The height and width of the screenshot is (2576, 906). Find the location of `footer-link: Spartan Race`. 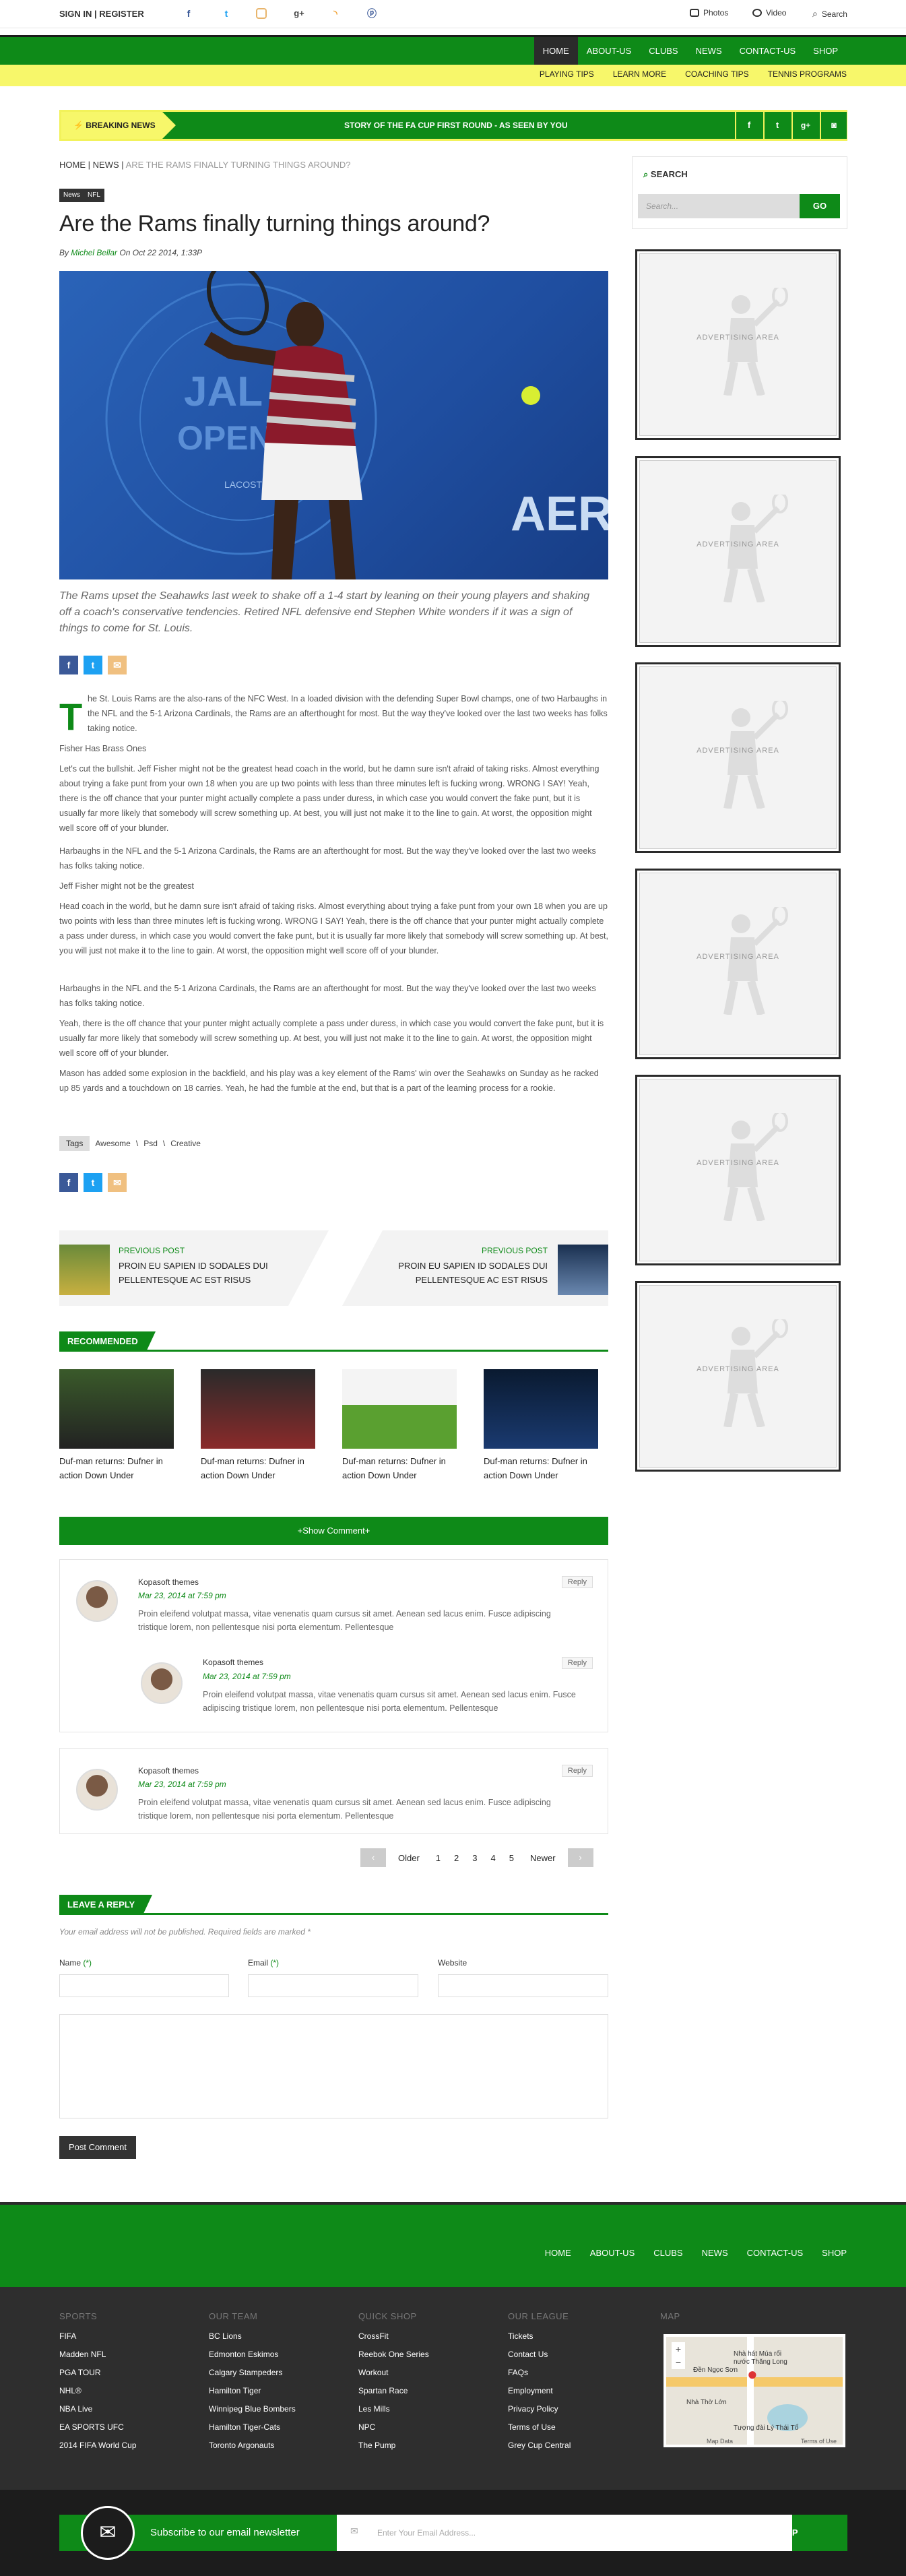

footer-link: Spartan Race is located at coordinates (383, 2391).